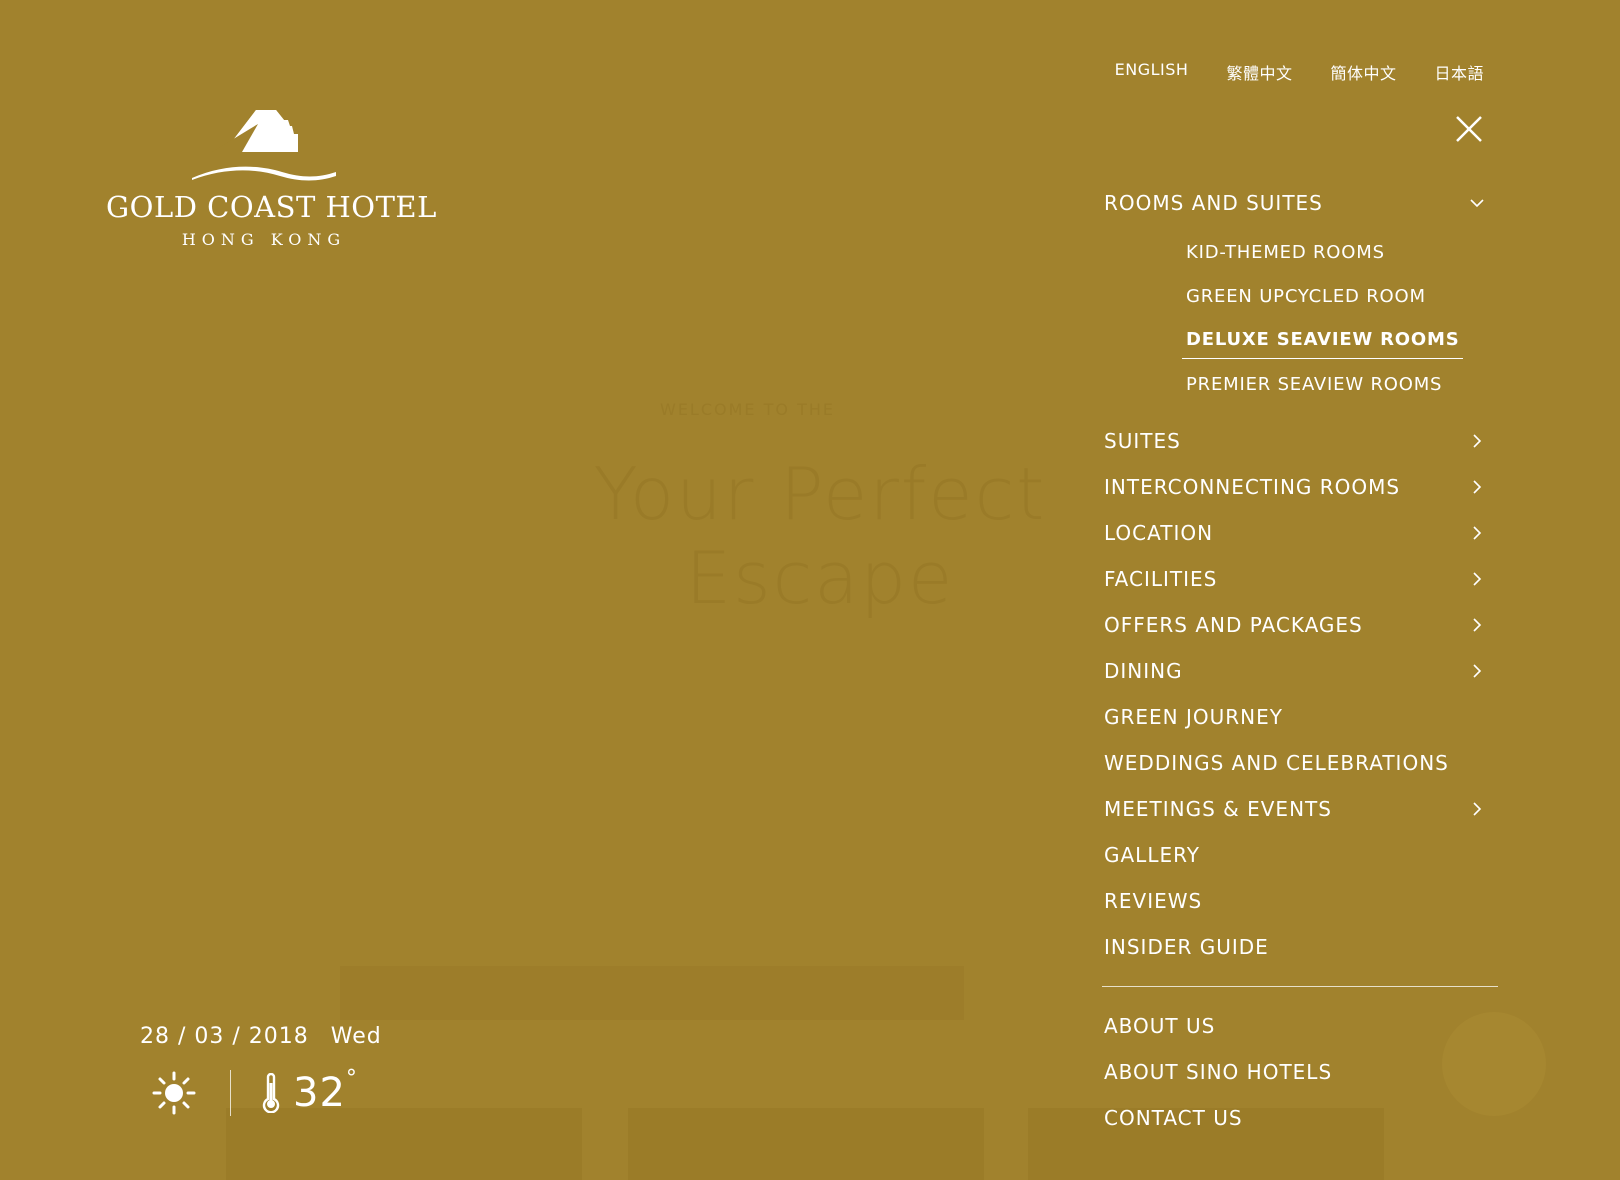  What do you see at coordinates (1142, 441) in the screenshot?
I see `menu-item-label: SUITES` at bounding box center [1142, 441].